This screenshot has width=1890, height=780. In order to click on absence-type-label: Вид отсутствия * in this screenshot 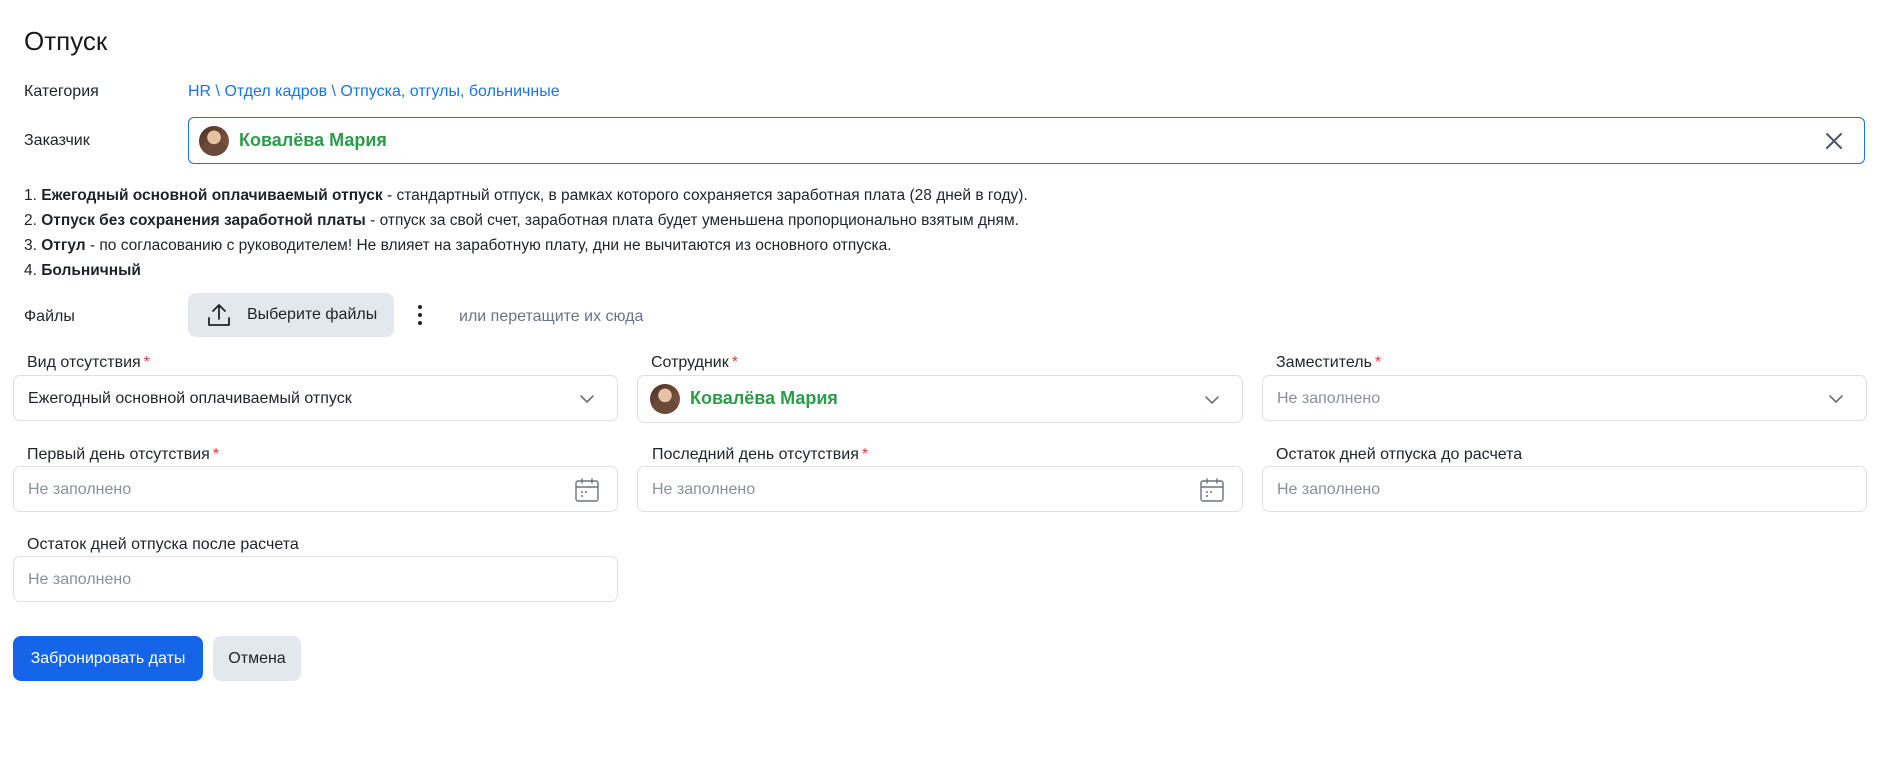, I will do `click(88, 362)`.